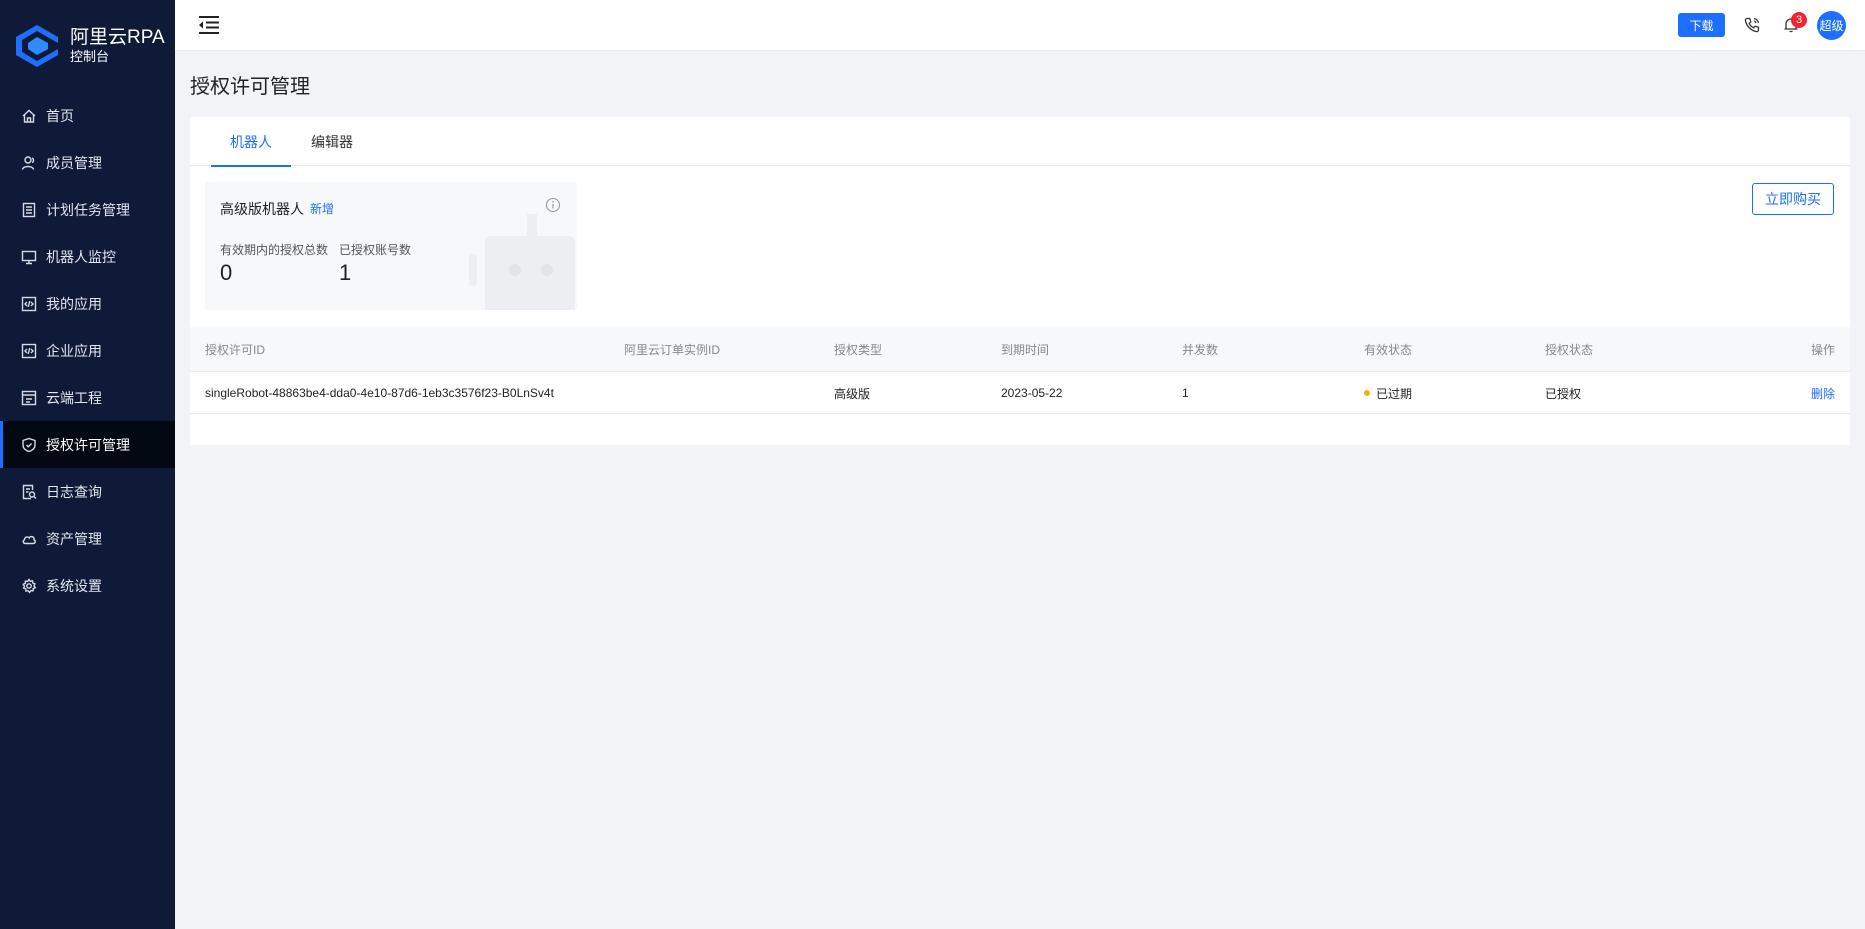 This screenshot has height=929, width=1865. What do you see at coordinates (29, 257) in the screenshot?
I see `monitor-icon` at bounding box center [29, 257].